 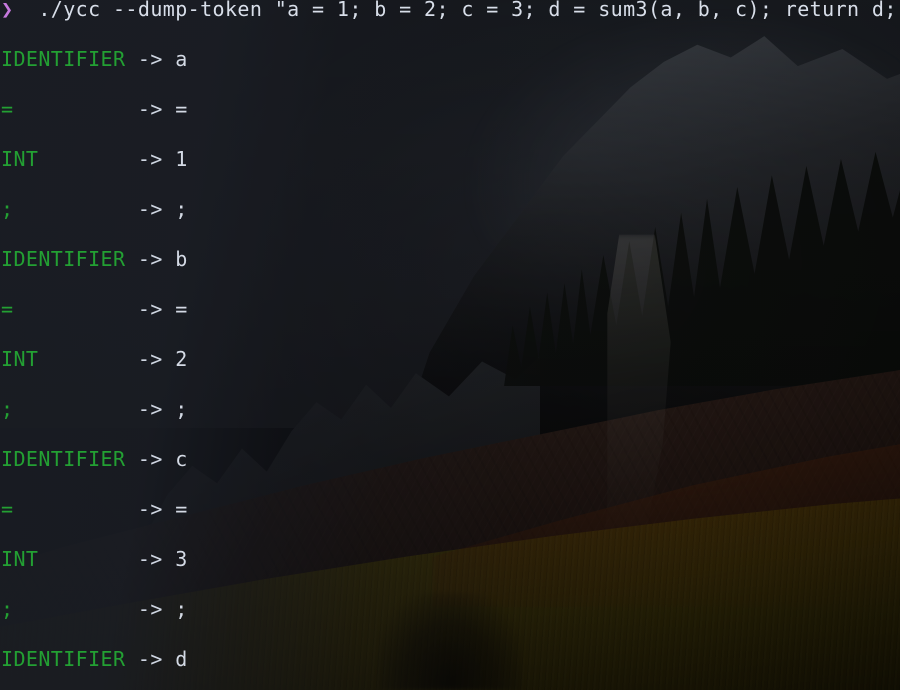 I want to click on token-value: c, so click(x=181, y=459).